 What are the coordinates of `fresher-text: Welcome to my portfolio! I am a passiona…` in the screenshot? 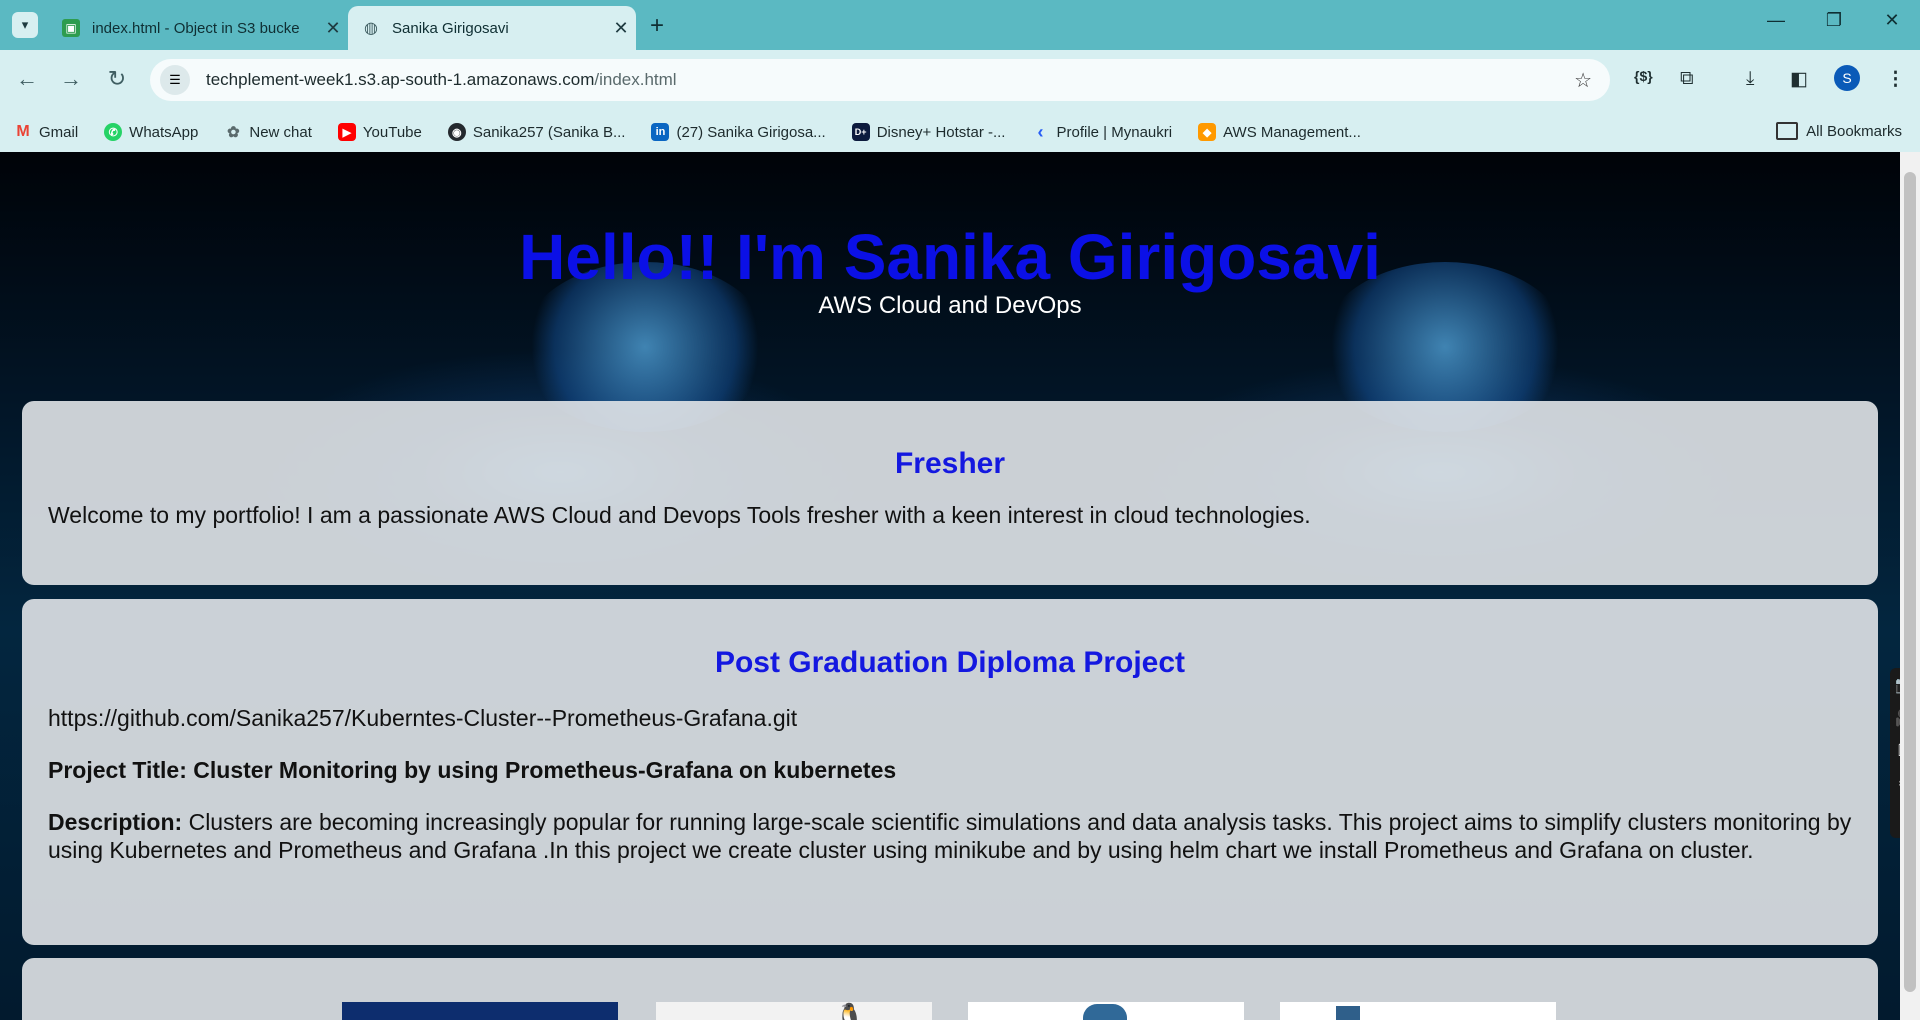 It's located at (679, 515).